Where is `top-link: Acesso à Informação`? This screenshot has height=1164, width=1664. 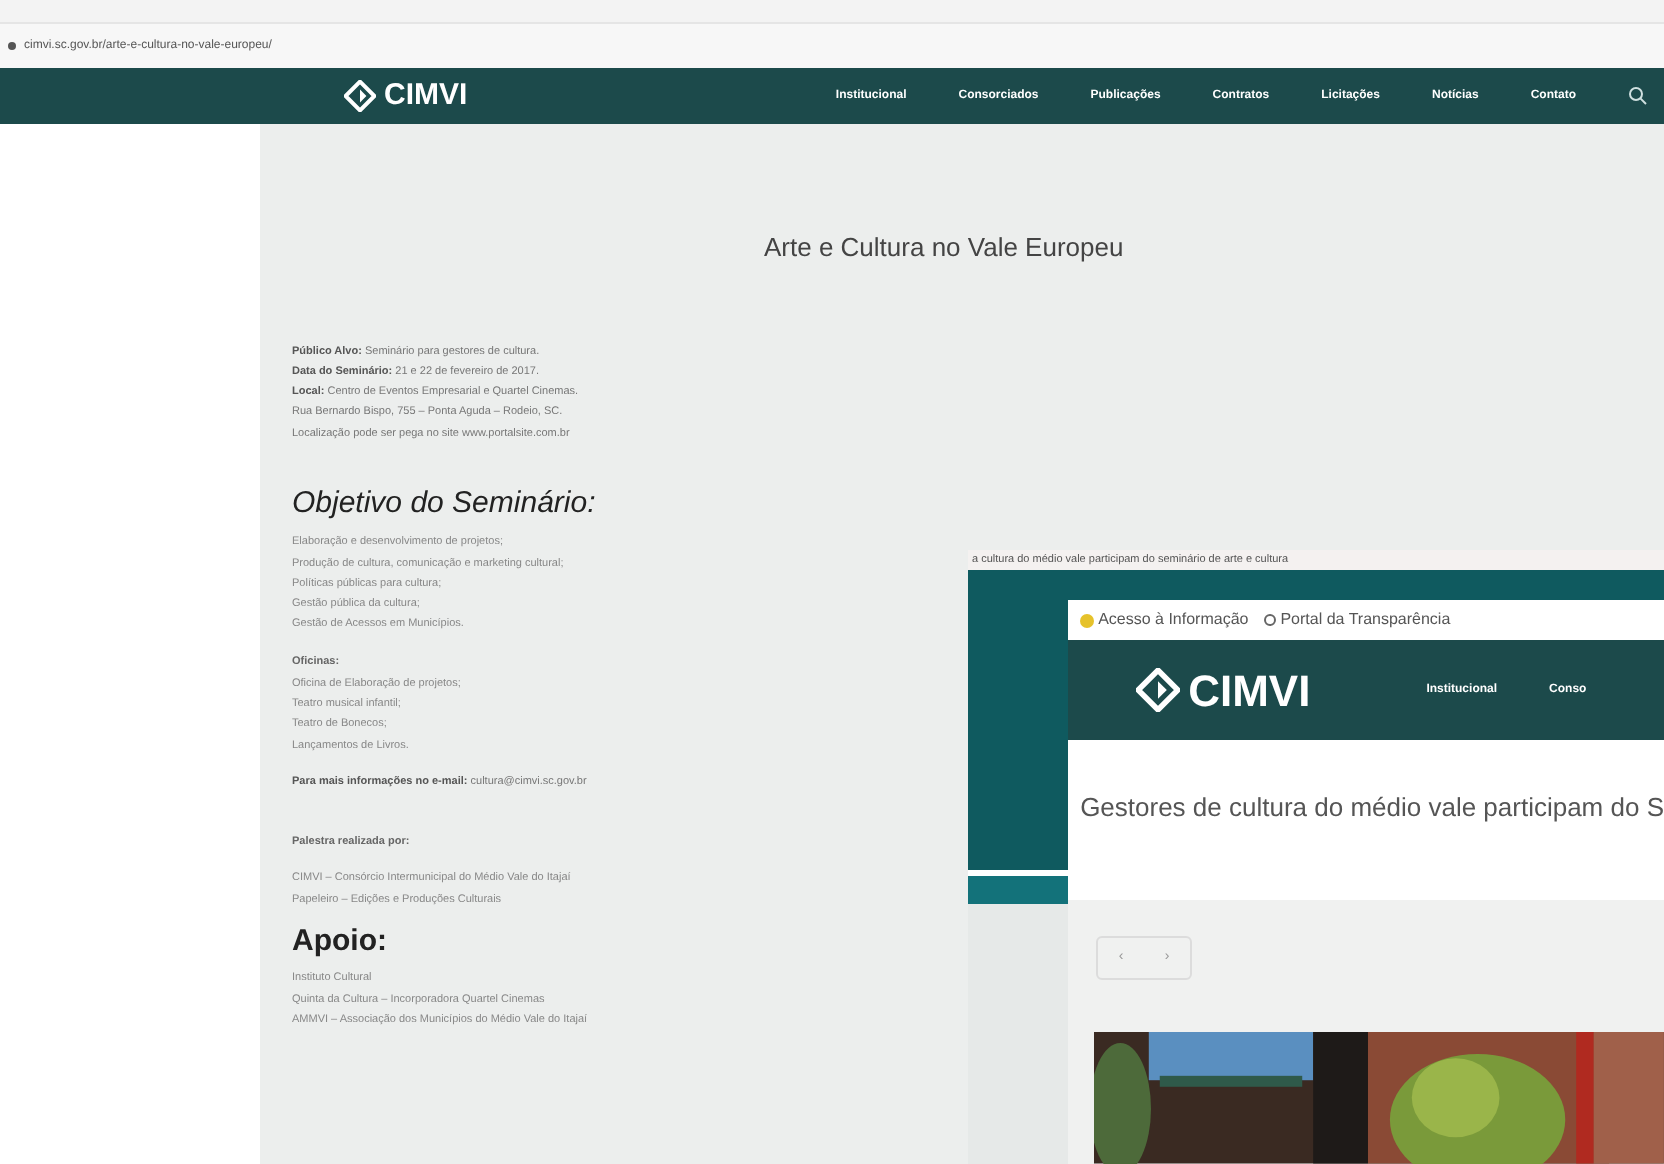
top-link: Acesso à Informação is located at coordinates (1164, 620).